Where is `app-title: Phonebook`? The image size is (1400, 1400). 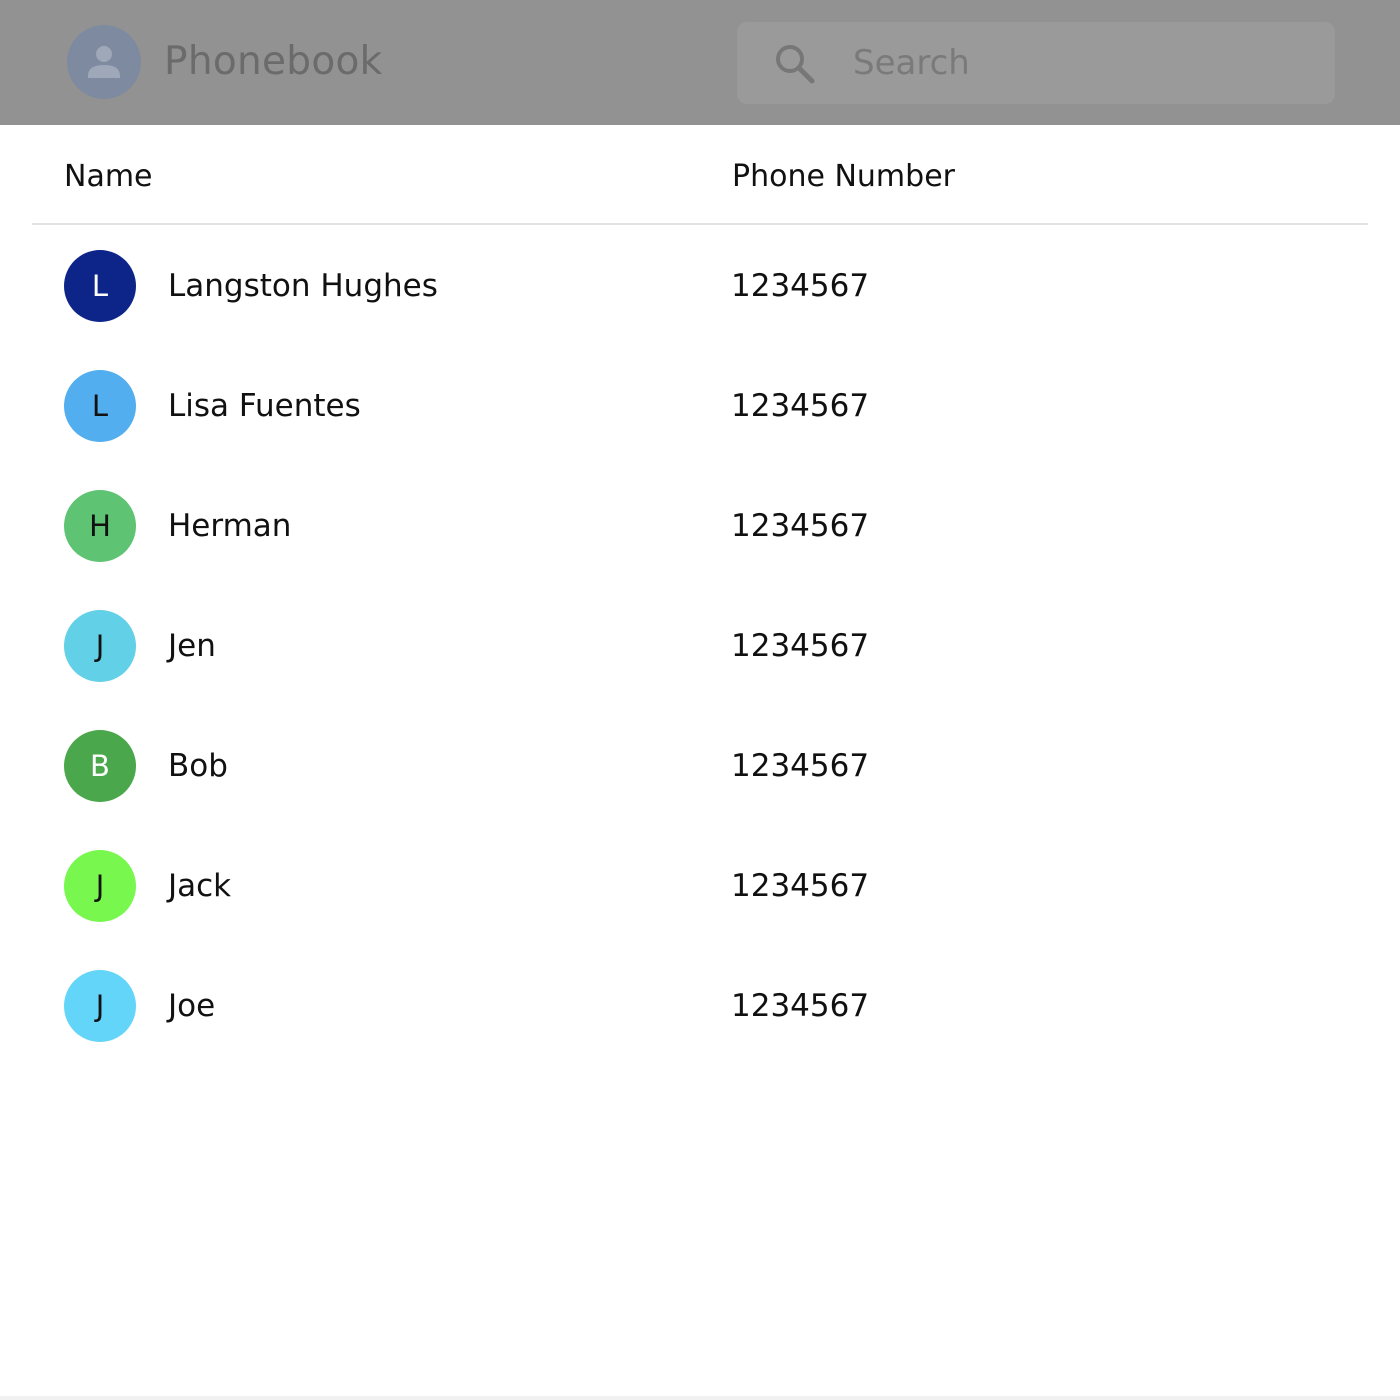 app-title: Phonebook is located at coordinates (273, 61).